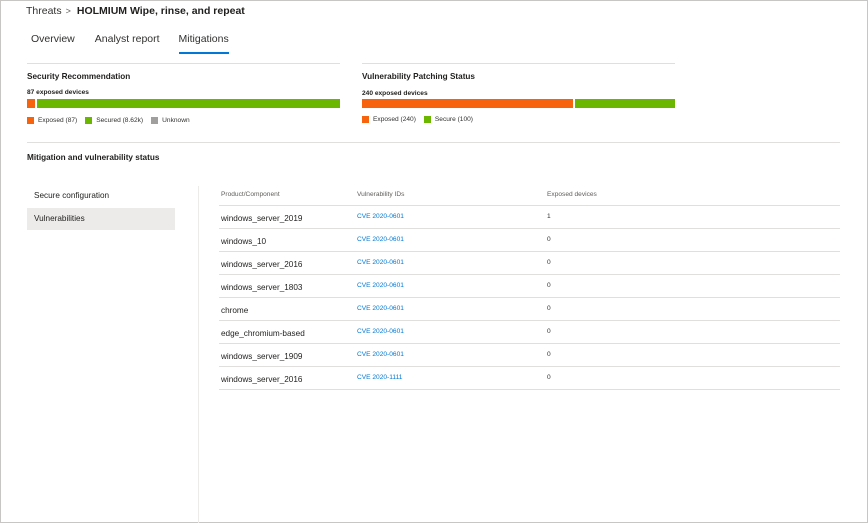  What do you see at coordinates (529, 309) in the screenshot?
I see `table-row: chrome CVE 2020-0601 0` at bounding box center [529, 309].